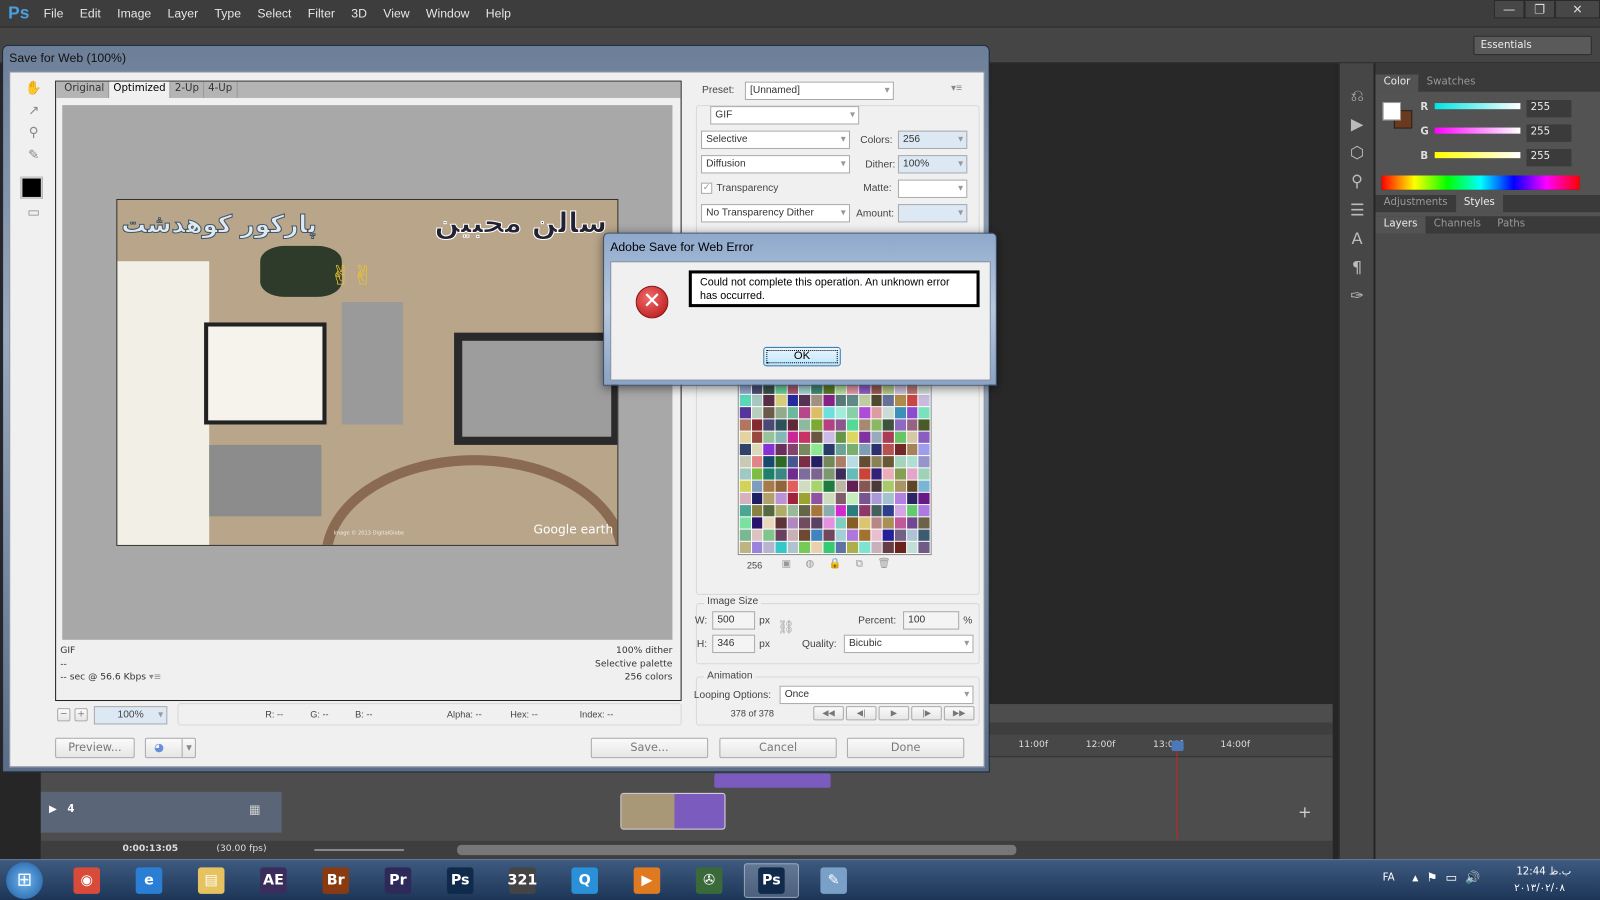 This screenshot has height=900, width=1600. I want to click on transparency-dither-select: No Transparency Dither, so click(775, 213).